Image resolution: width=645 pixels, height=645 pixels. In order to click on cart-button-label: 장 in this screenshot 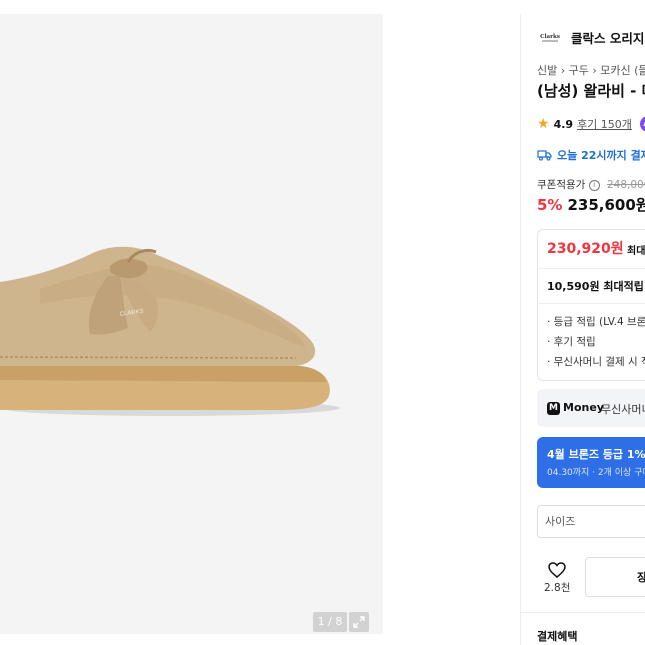, I will do `click(641, 577)`.